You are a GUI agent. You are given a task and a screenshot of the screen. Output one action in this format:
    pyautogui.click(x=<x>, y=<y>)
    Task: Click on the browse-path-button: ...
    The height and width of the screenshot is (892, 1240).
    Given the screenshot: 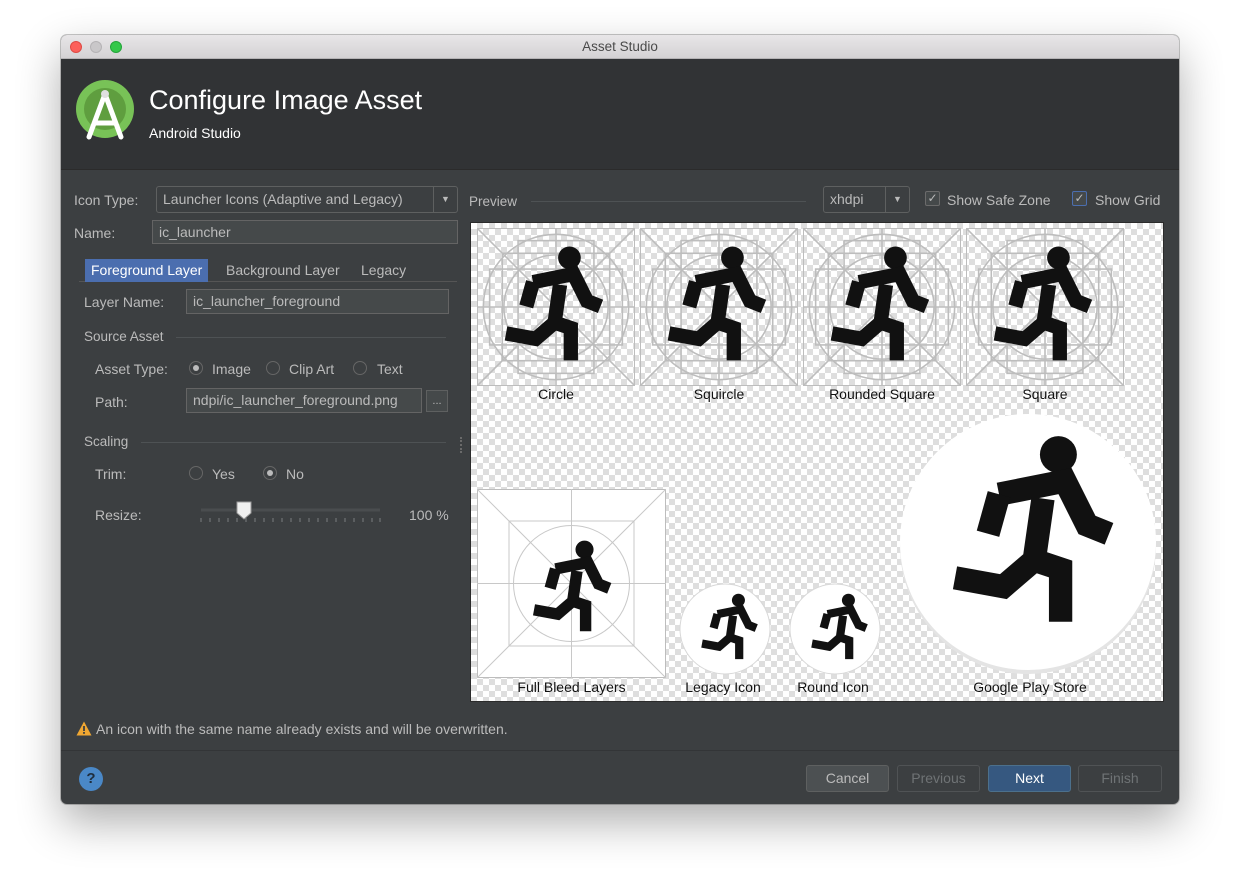 What is the action you would take?
    pyautogui.click(x=437, y=401)
    